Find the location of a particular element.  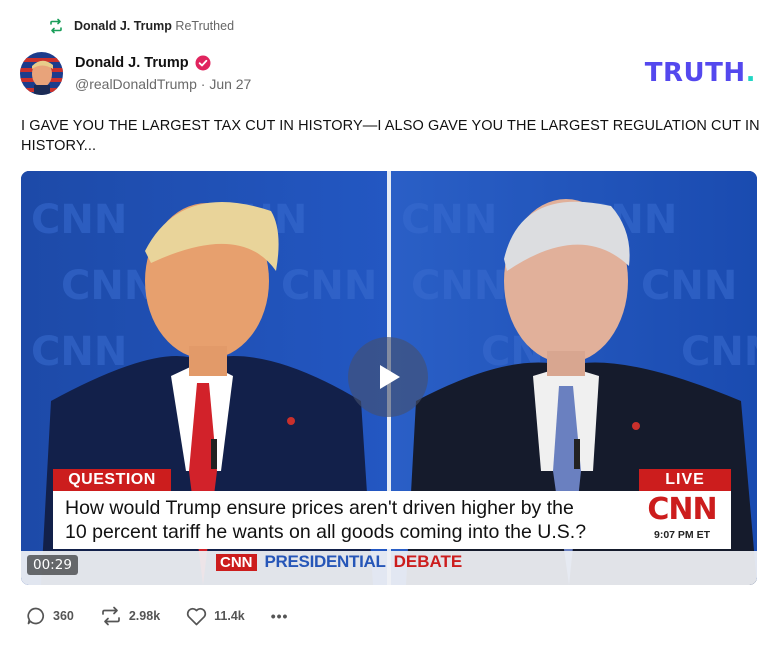

retruth-button: 2.98k is located at coordinates (130, 616).